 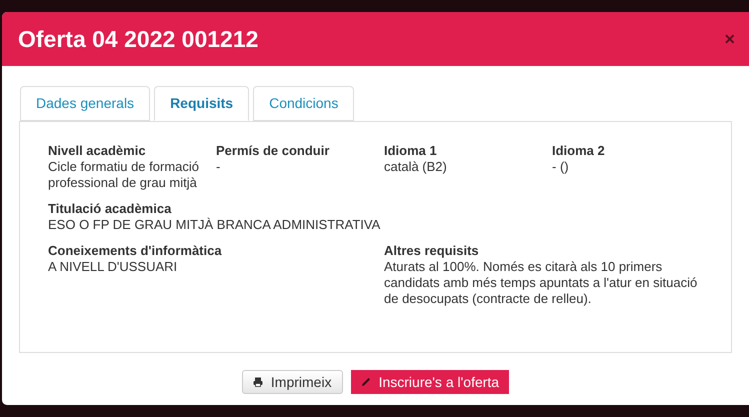 What do you see at coordinates (411, 151) in the screenshot?
I see `field-label: Idioma 1` at bounding box center [411, 151].